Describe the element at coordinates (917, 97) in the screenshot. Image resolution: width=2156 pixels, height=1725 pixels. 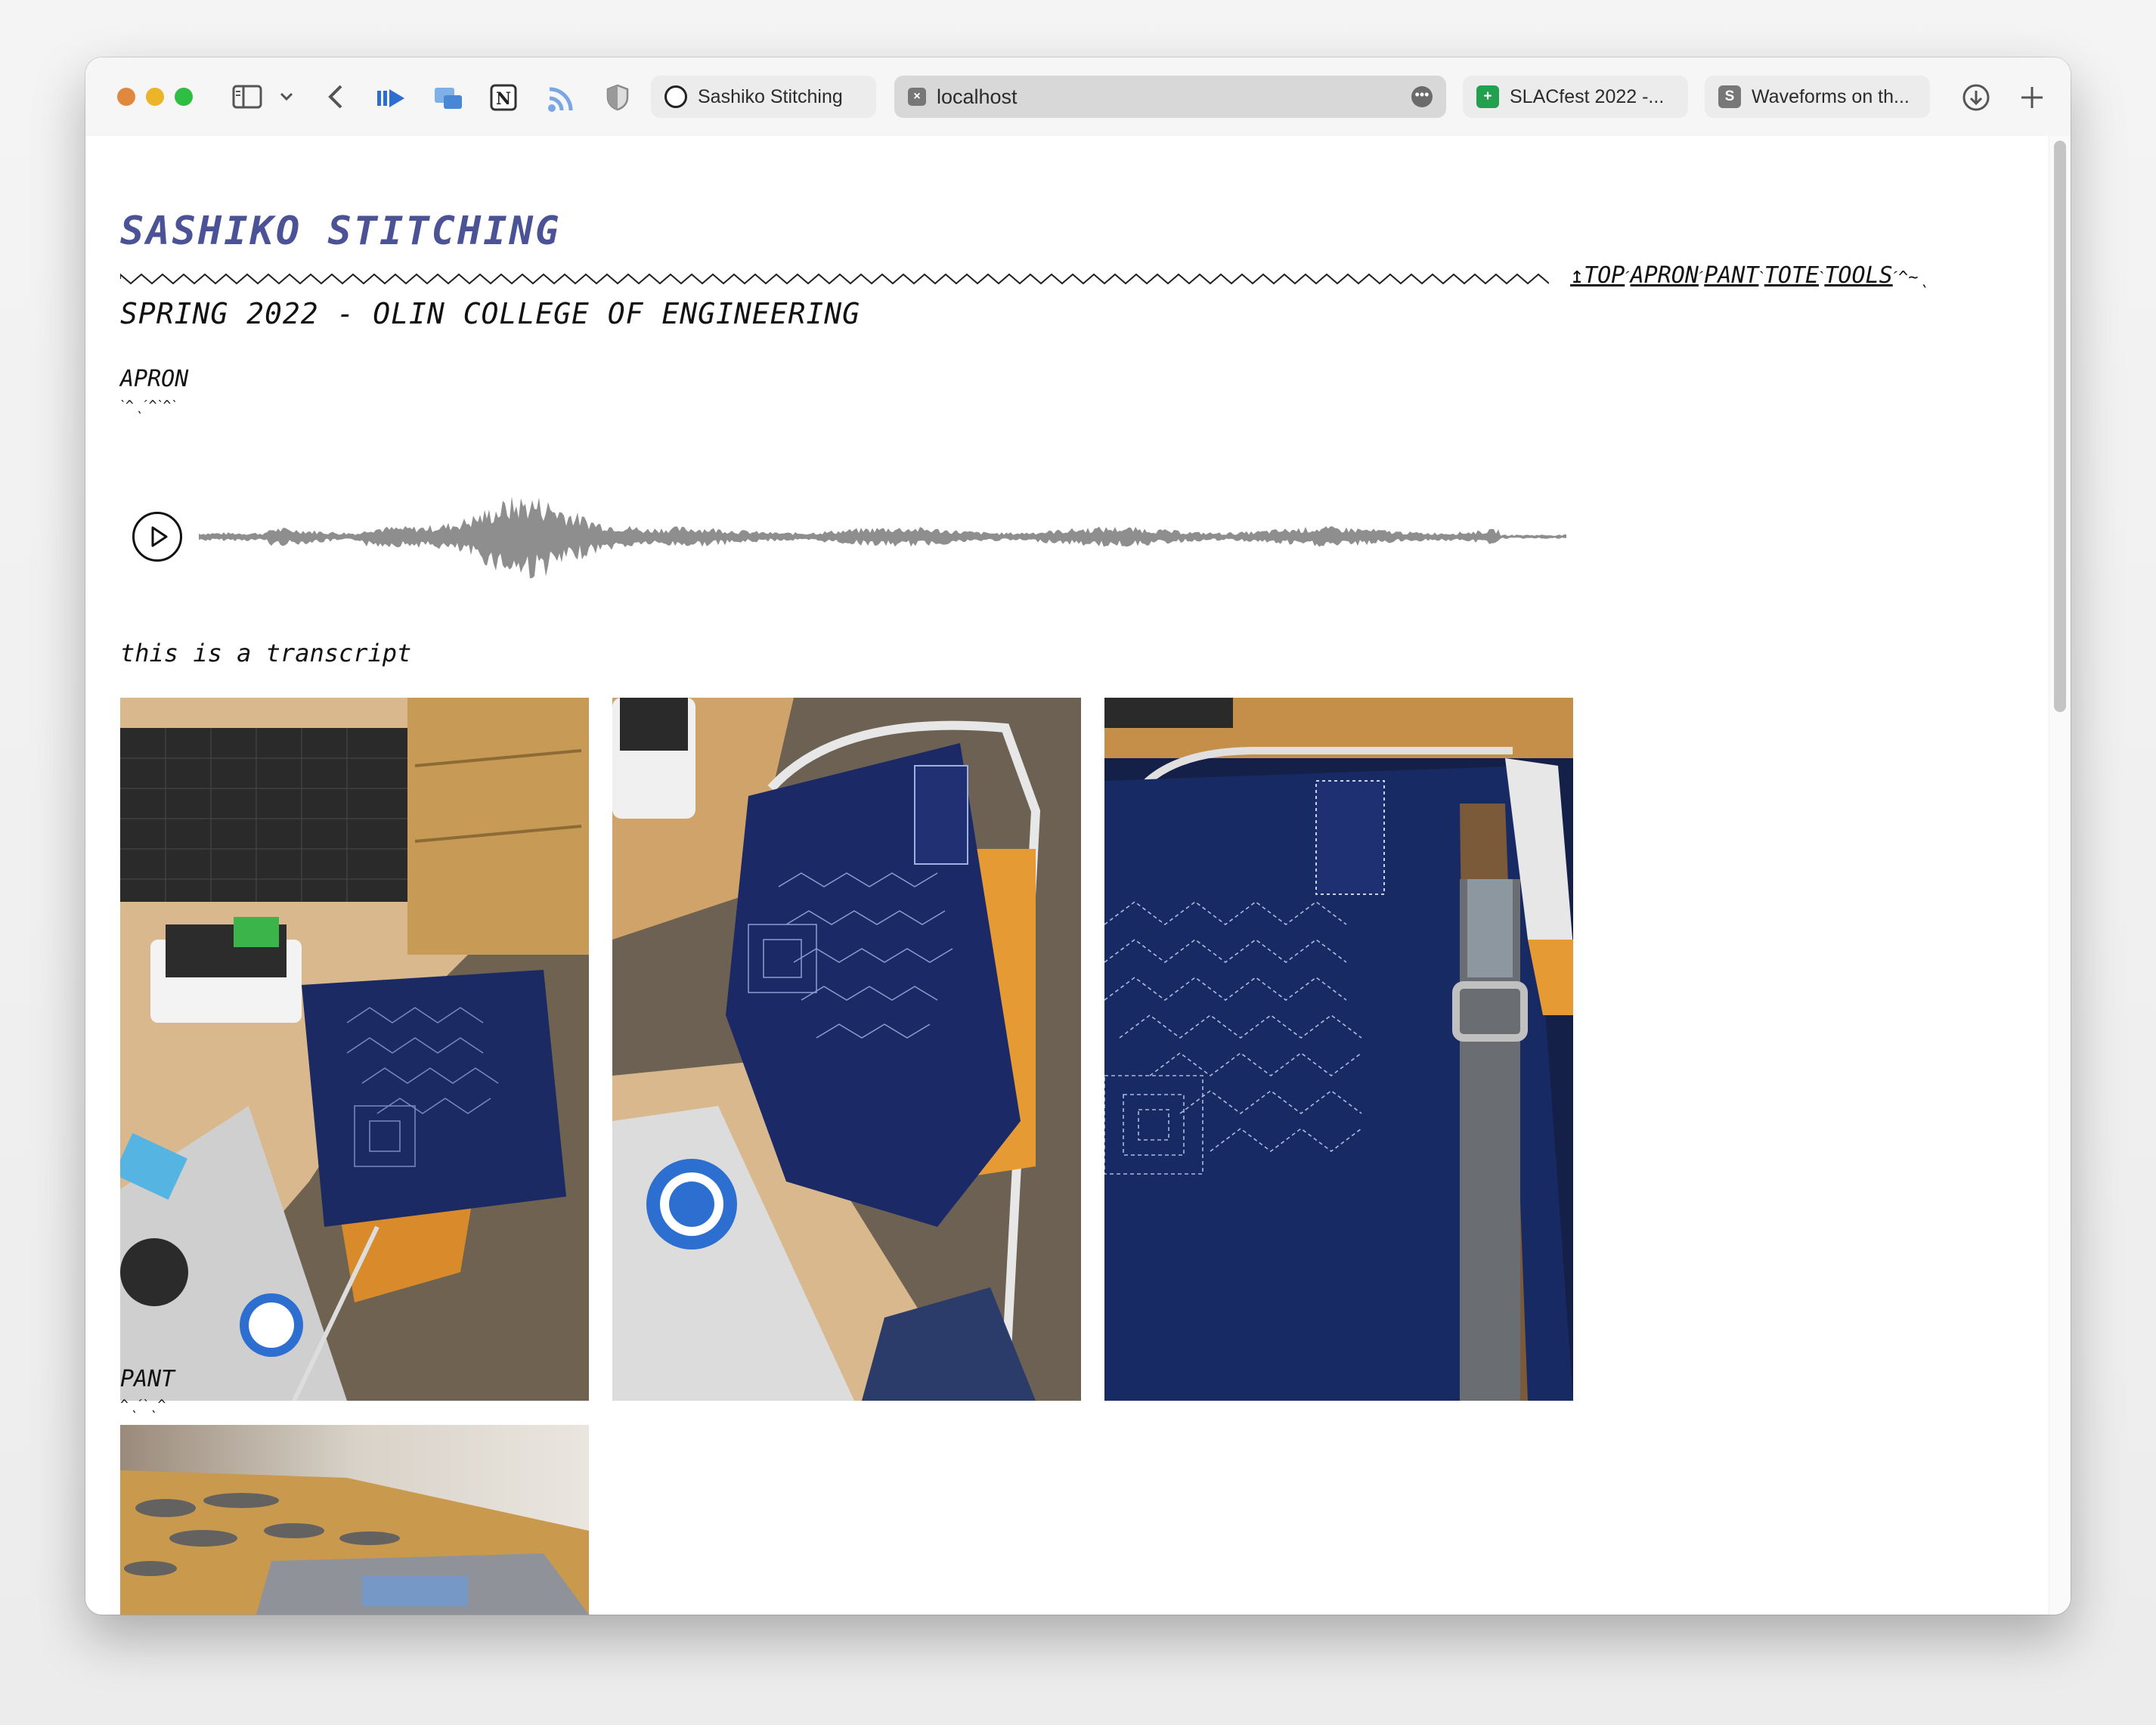
I see `localhost-favicon: ×` at that location.